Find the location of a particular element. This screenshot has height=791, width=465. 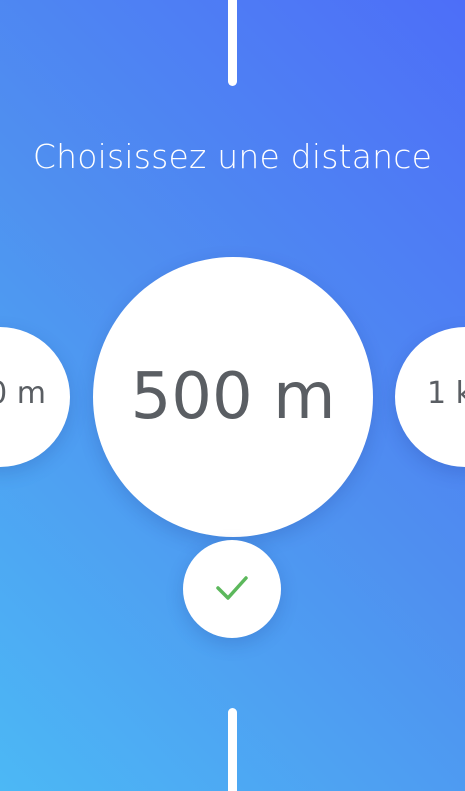

top-connector-line is located at coordinates (232, 43).